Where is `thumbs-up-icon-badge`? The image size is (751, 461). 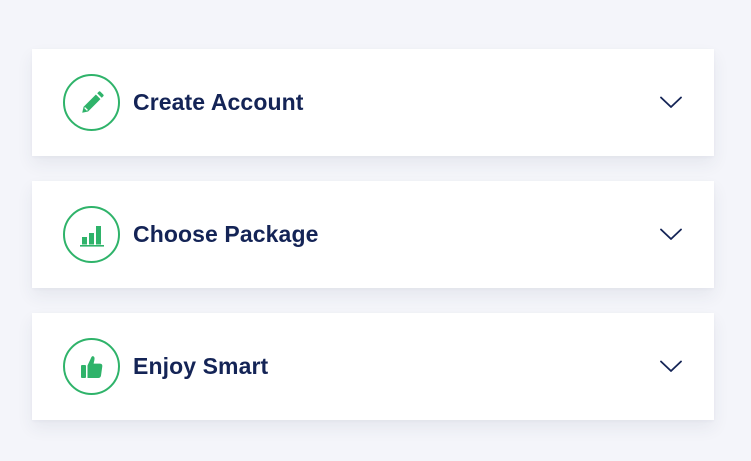 thumbs-up-icon-badge is located at coordinates (91, 366).